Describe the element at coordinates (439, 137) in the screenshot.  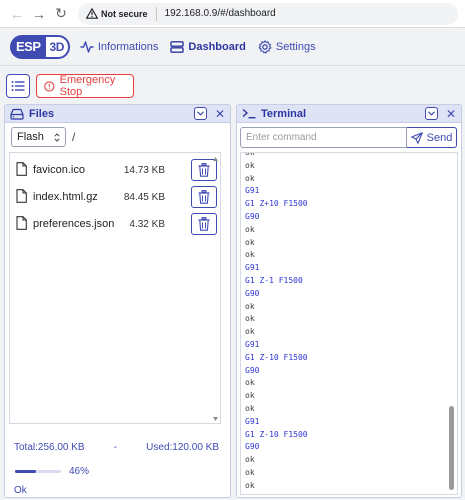
I see `send-label: Send` at that location.